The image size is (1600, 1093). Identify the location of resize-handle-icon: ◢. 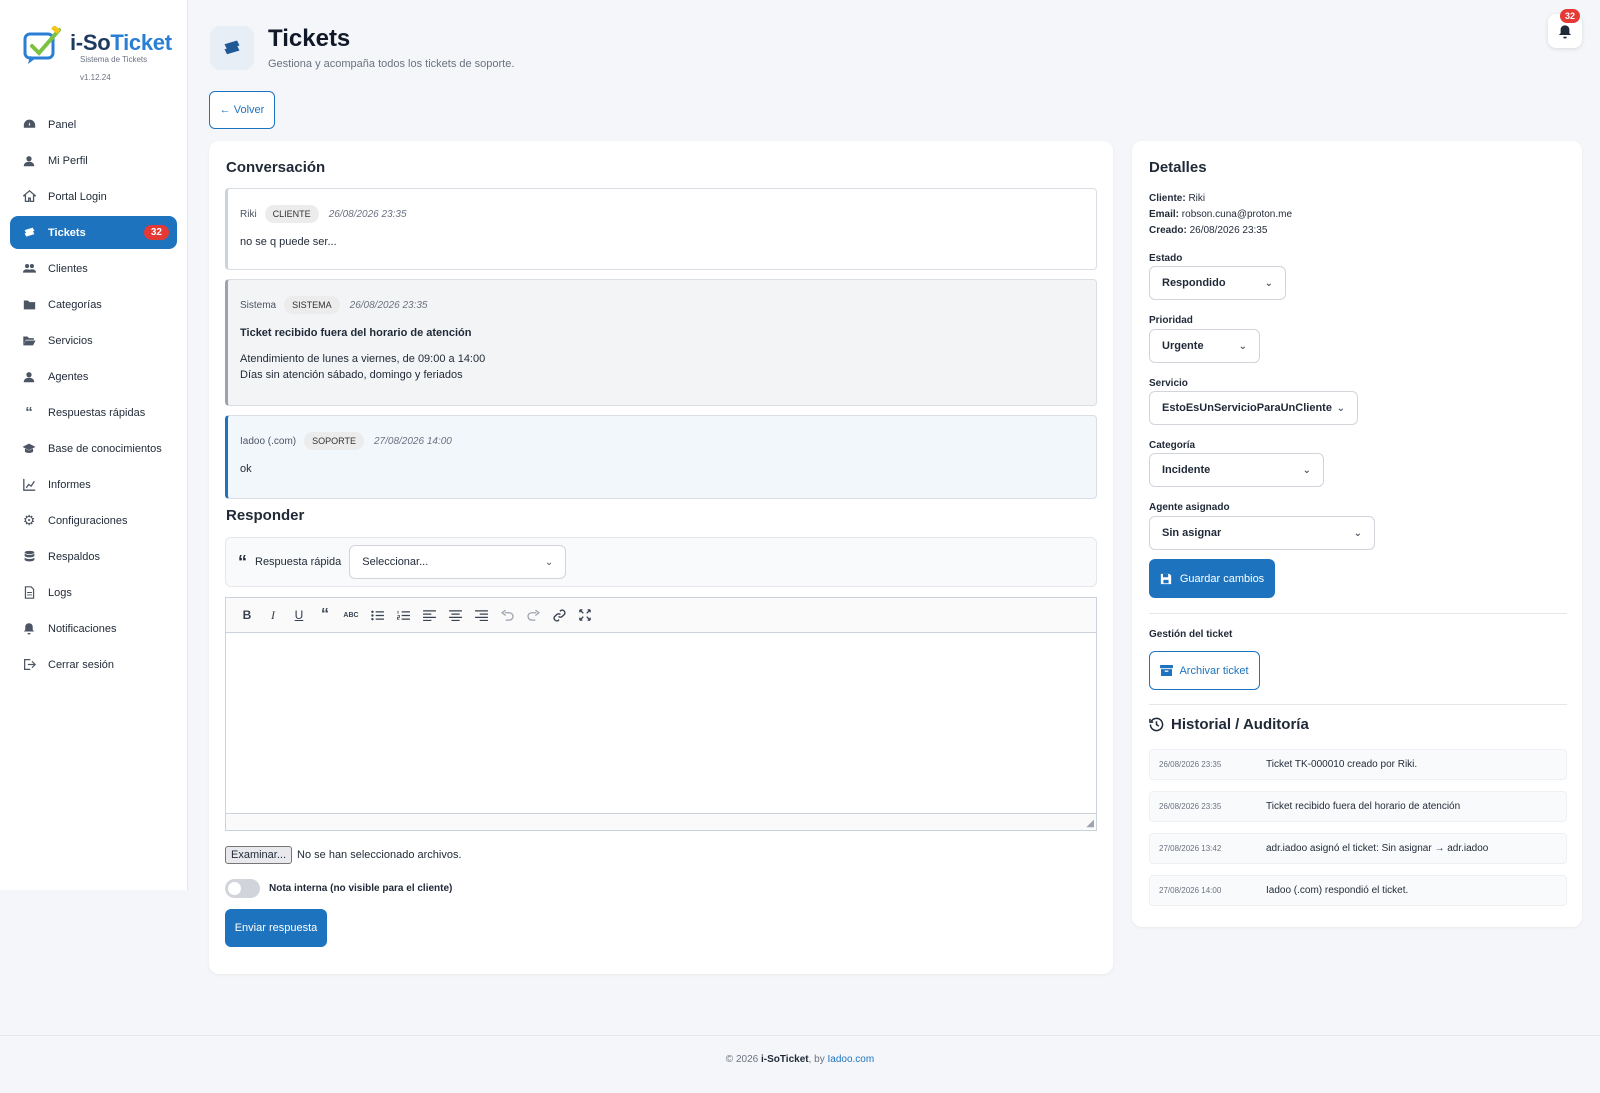
(1090, 823).